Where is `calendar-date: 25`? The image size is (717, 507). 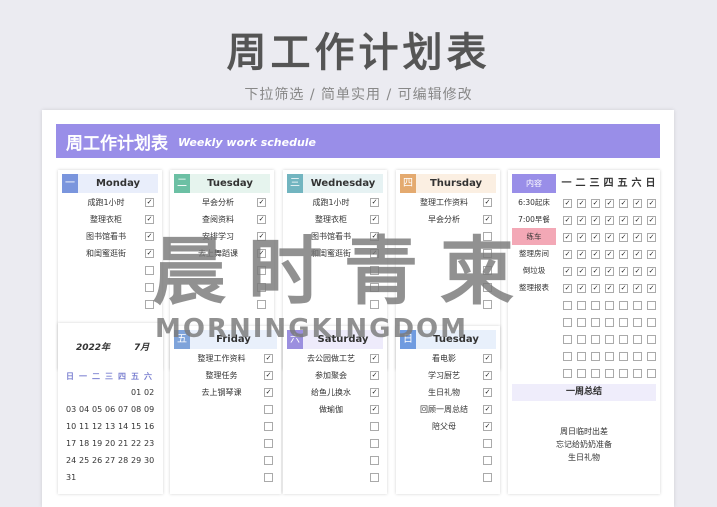
calendar-date: 25 is located at coordinates (86, 460).